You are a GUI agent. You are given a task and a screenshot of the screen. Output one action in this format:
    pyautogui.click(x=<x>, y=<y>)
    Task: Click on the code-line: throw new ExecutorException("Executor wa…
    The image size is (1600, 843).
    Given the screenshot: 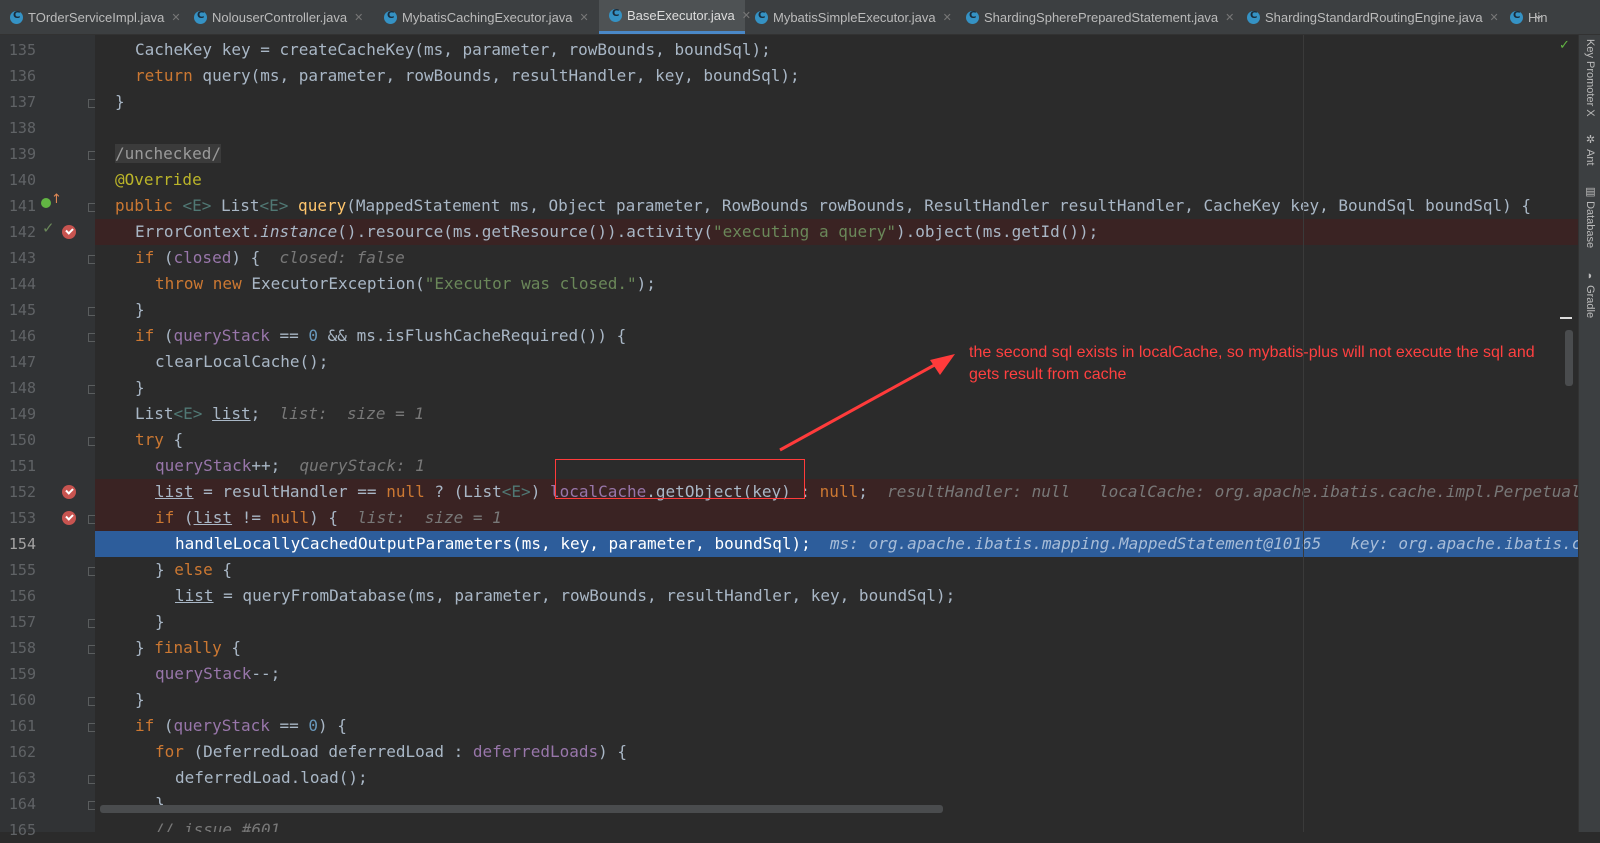 What is the action you would take?
    pyautogui.click(x=405, y=283)
    